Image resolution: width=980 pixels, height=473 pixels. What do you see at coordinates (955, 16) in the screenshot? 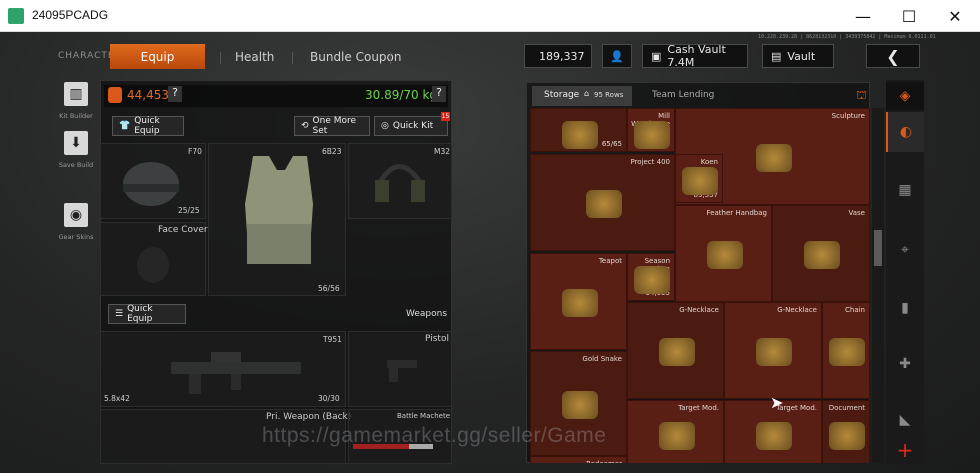
I see `close-button: ✕` at bounding box center [955, 16].